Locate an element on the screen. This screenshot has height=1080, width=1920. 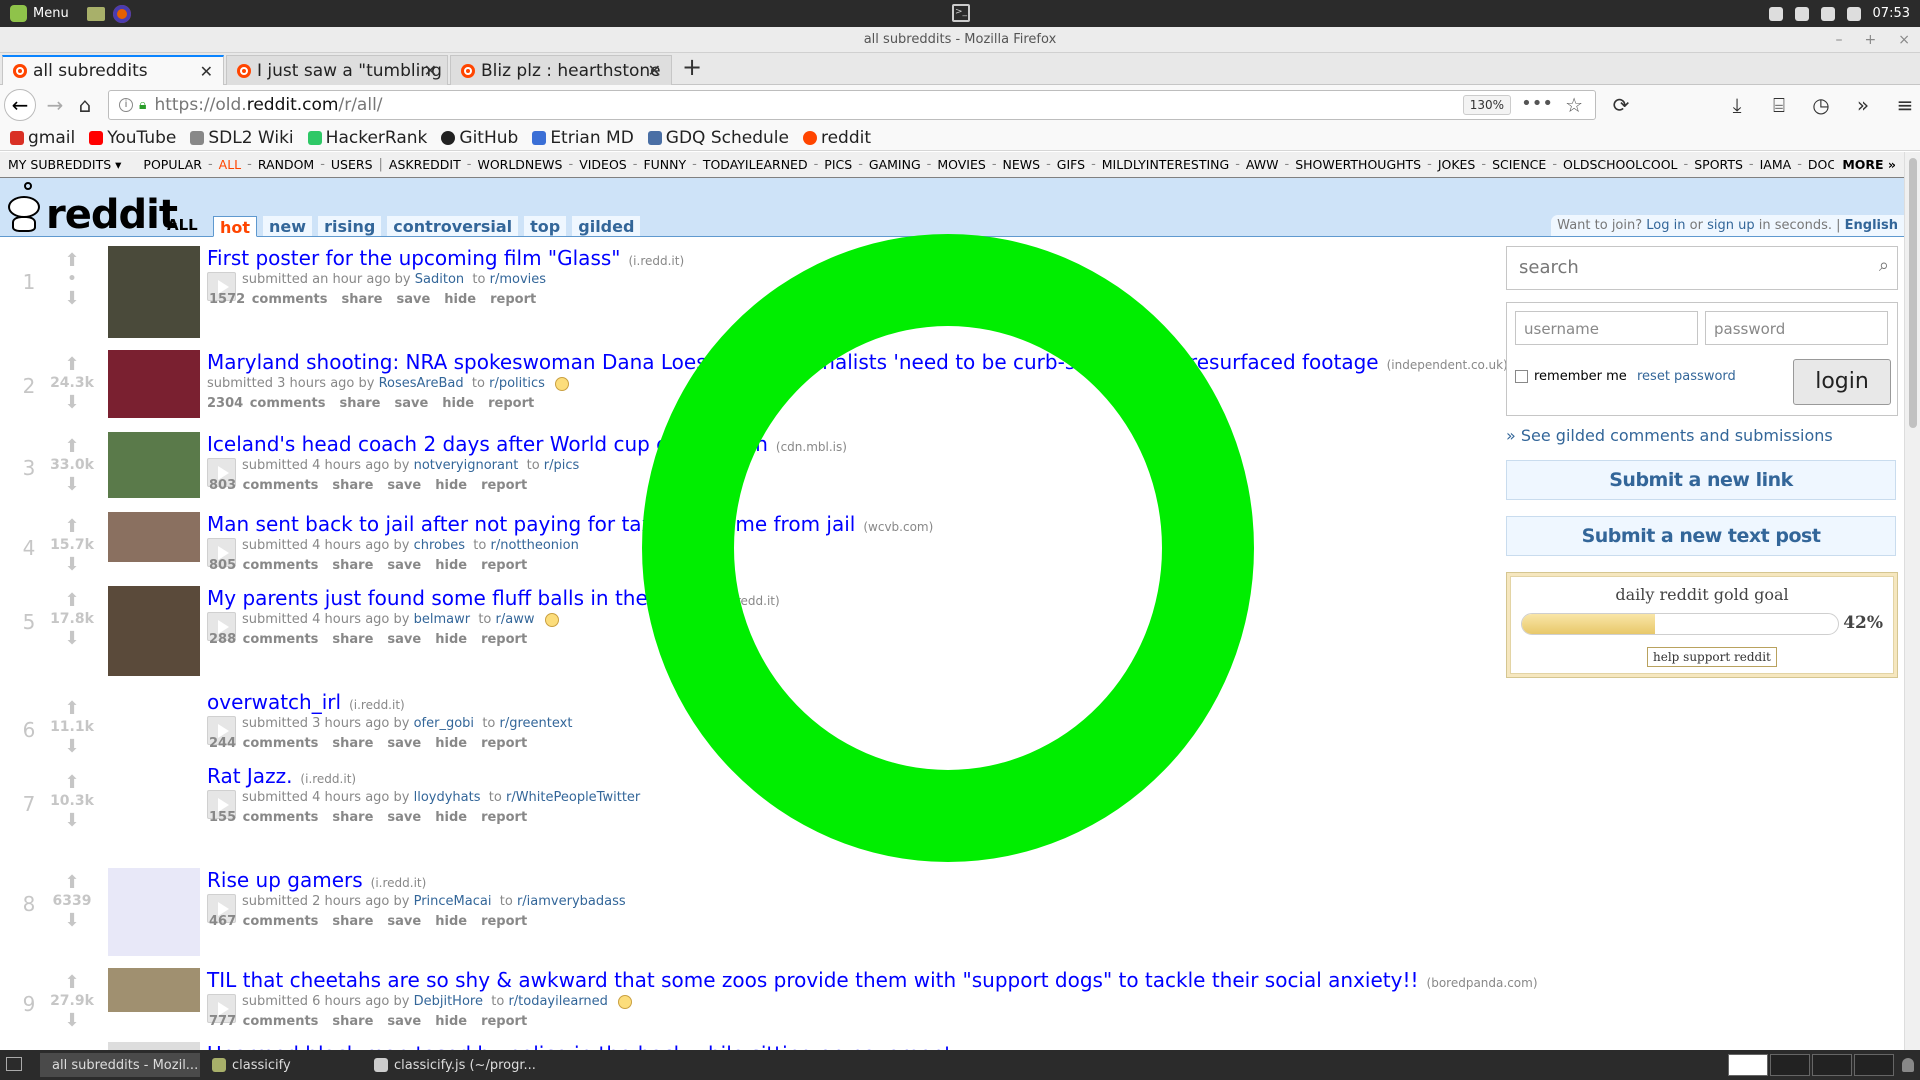
reset-password-link: reset password is located at coordinates (1686, 376).